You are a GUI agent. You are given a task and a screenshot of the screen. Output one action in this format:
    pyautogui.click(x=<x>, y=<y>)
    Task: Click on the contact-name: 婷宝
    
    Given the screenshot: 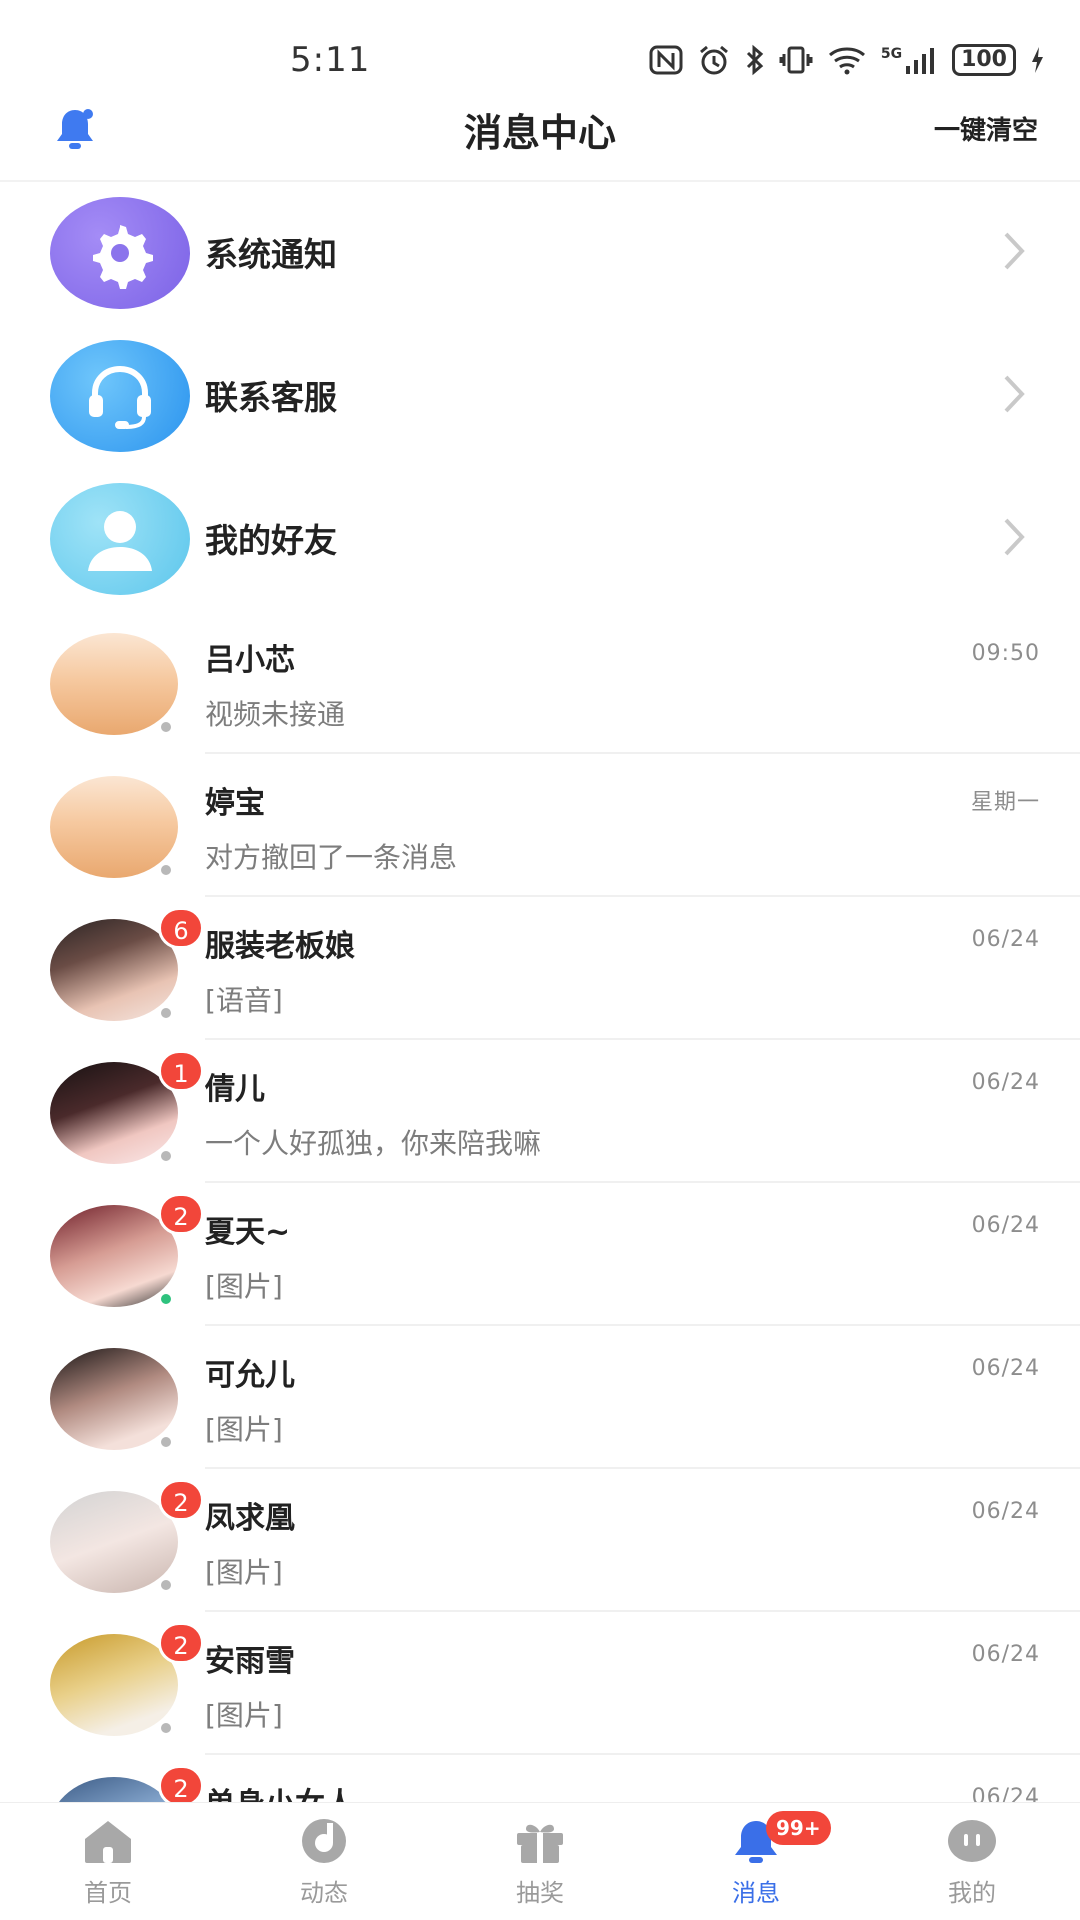 What is the action you would take?
    pyautogui.click(x=235, y=803)
    